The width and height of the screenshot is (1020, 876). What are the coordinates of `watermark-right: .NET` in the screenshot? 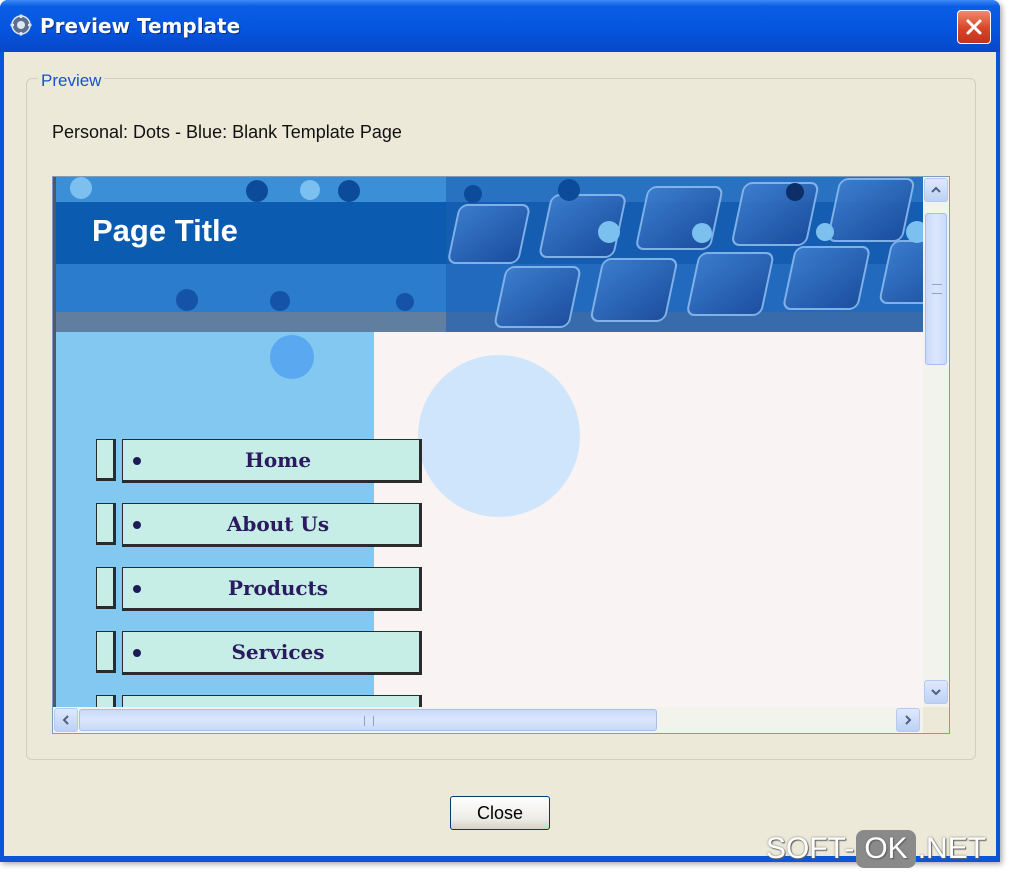 It's located at (952, 848).